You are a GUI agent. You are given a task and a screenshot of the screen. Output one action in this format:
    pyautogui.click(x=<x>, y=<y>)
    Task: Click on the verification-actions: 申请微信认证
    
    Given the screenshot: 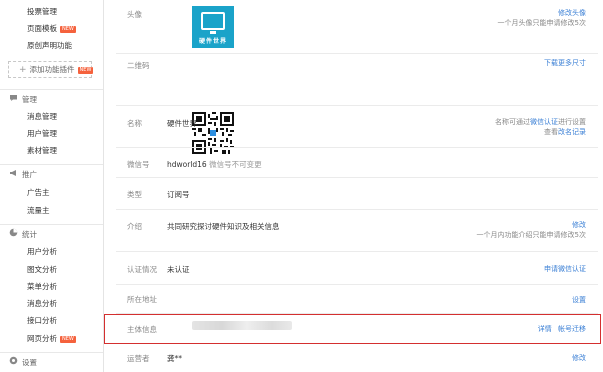 What is the action you would take?
    pyautogui.click(x=565, y=269)
    